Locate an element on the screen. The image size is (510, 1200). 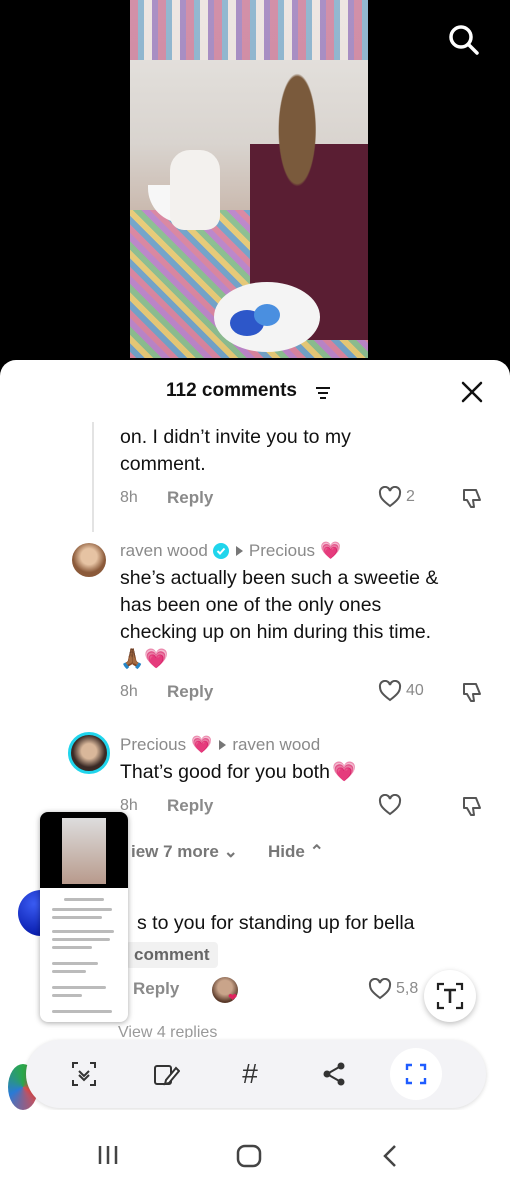
comments-header: 112 comments is located at coordinates (255, 391).